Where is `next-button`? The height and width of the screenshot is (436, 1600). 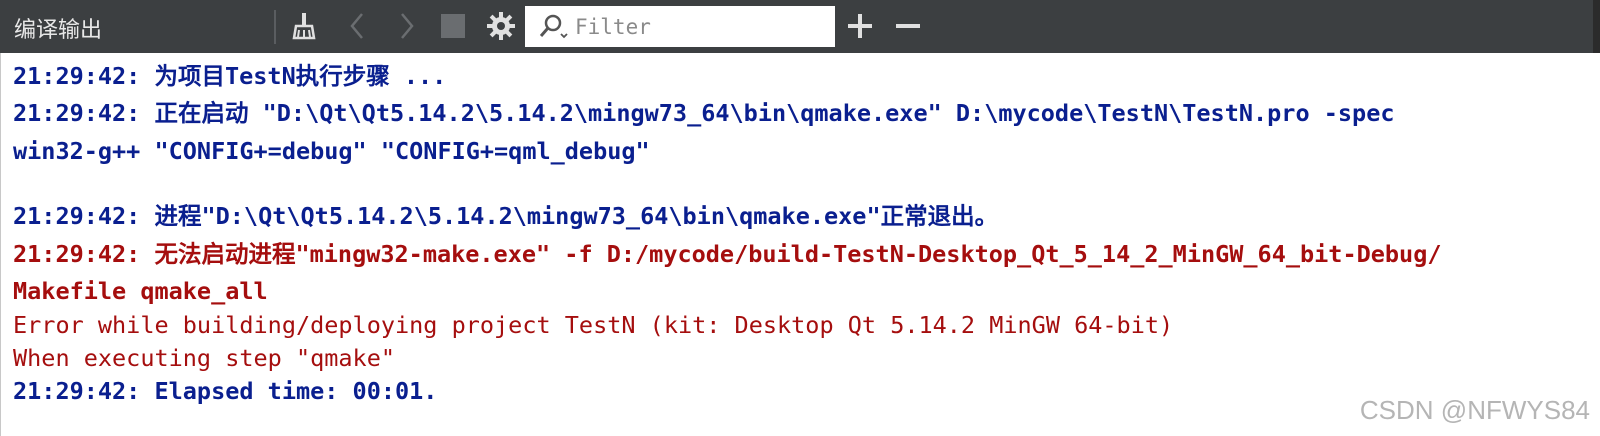 next-button is located at coordinates (406, 26).